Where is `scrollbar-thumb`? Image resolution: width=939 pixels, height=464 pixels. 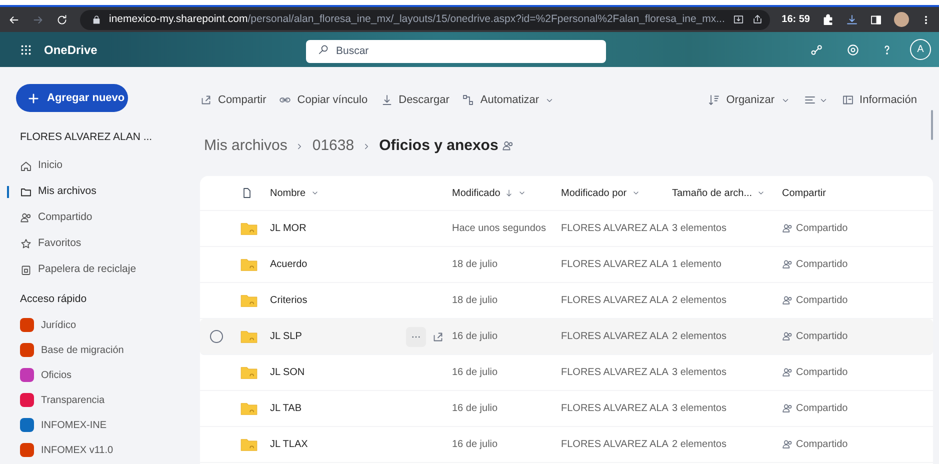
scrollbar-thumb is located at coordinates (932, 125).